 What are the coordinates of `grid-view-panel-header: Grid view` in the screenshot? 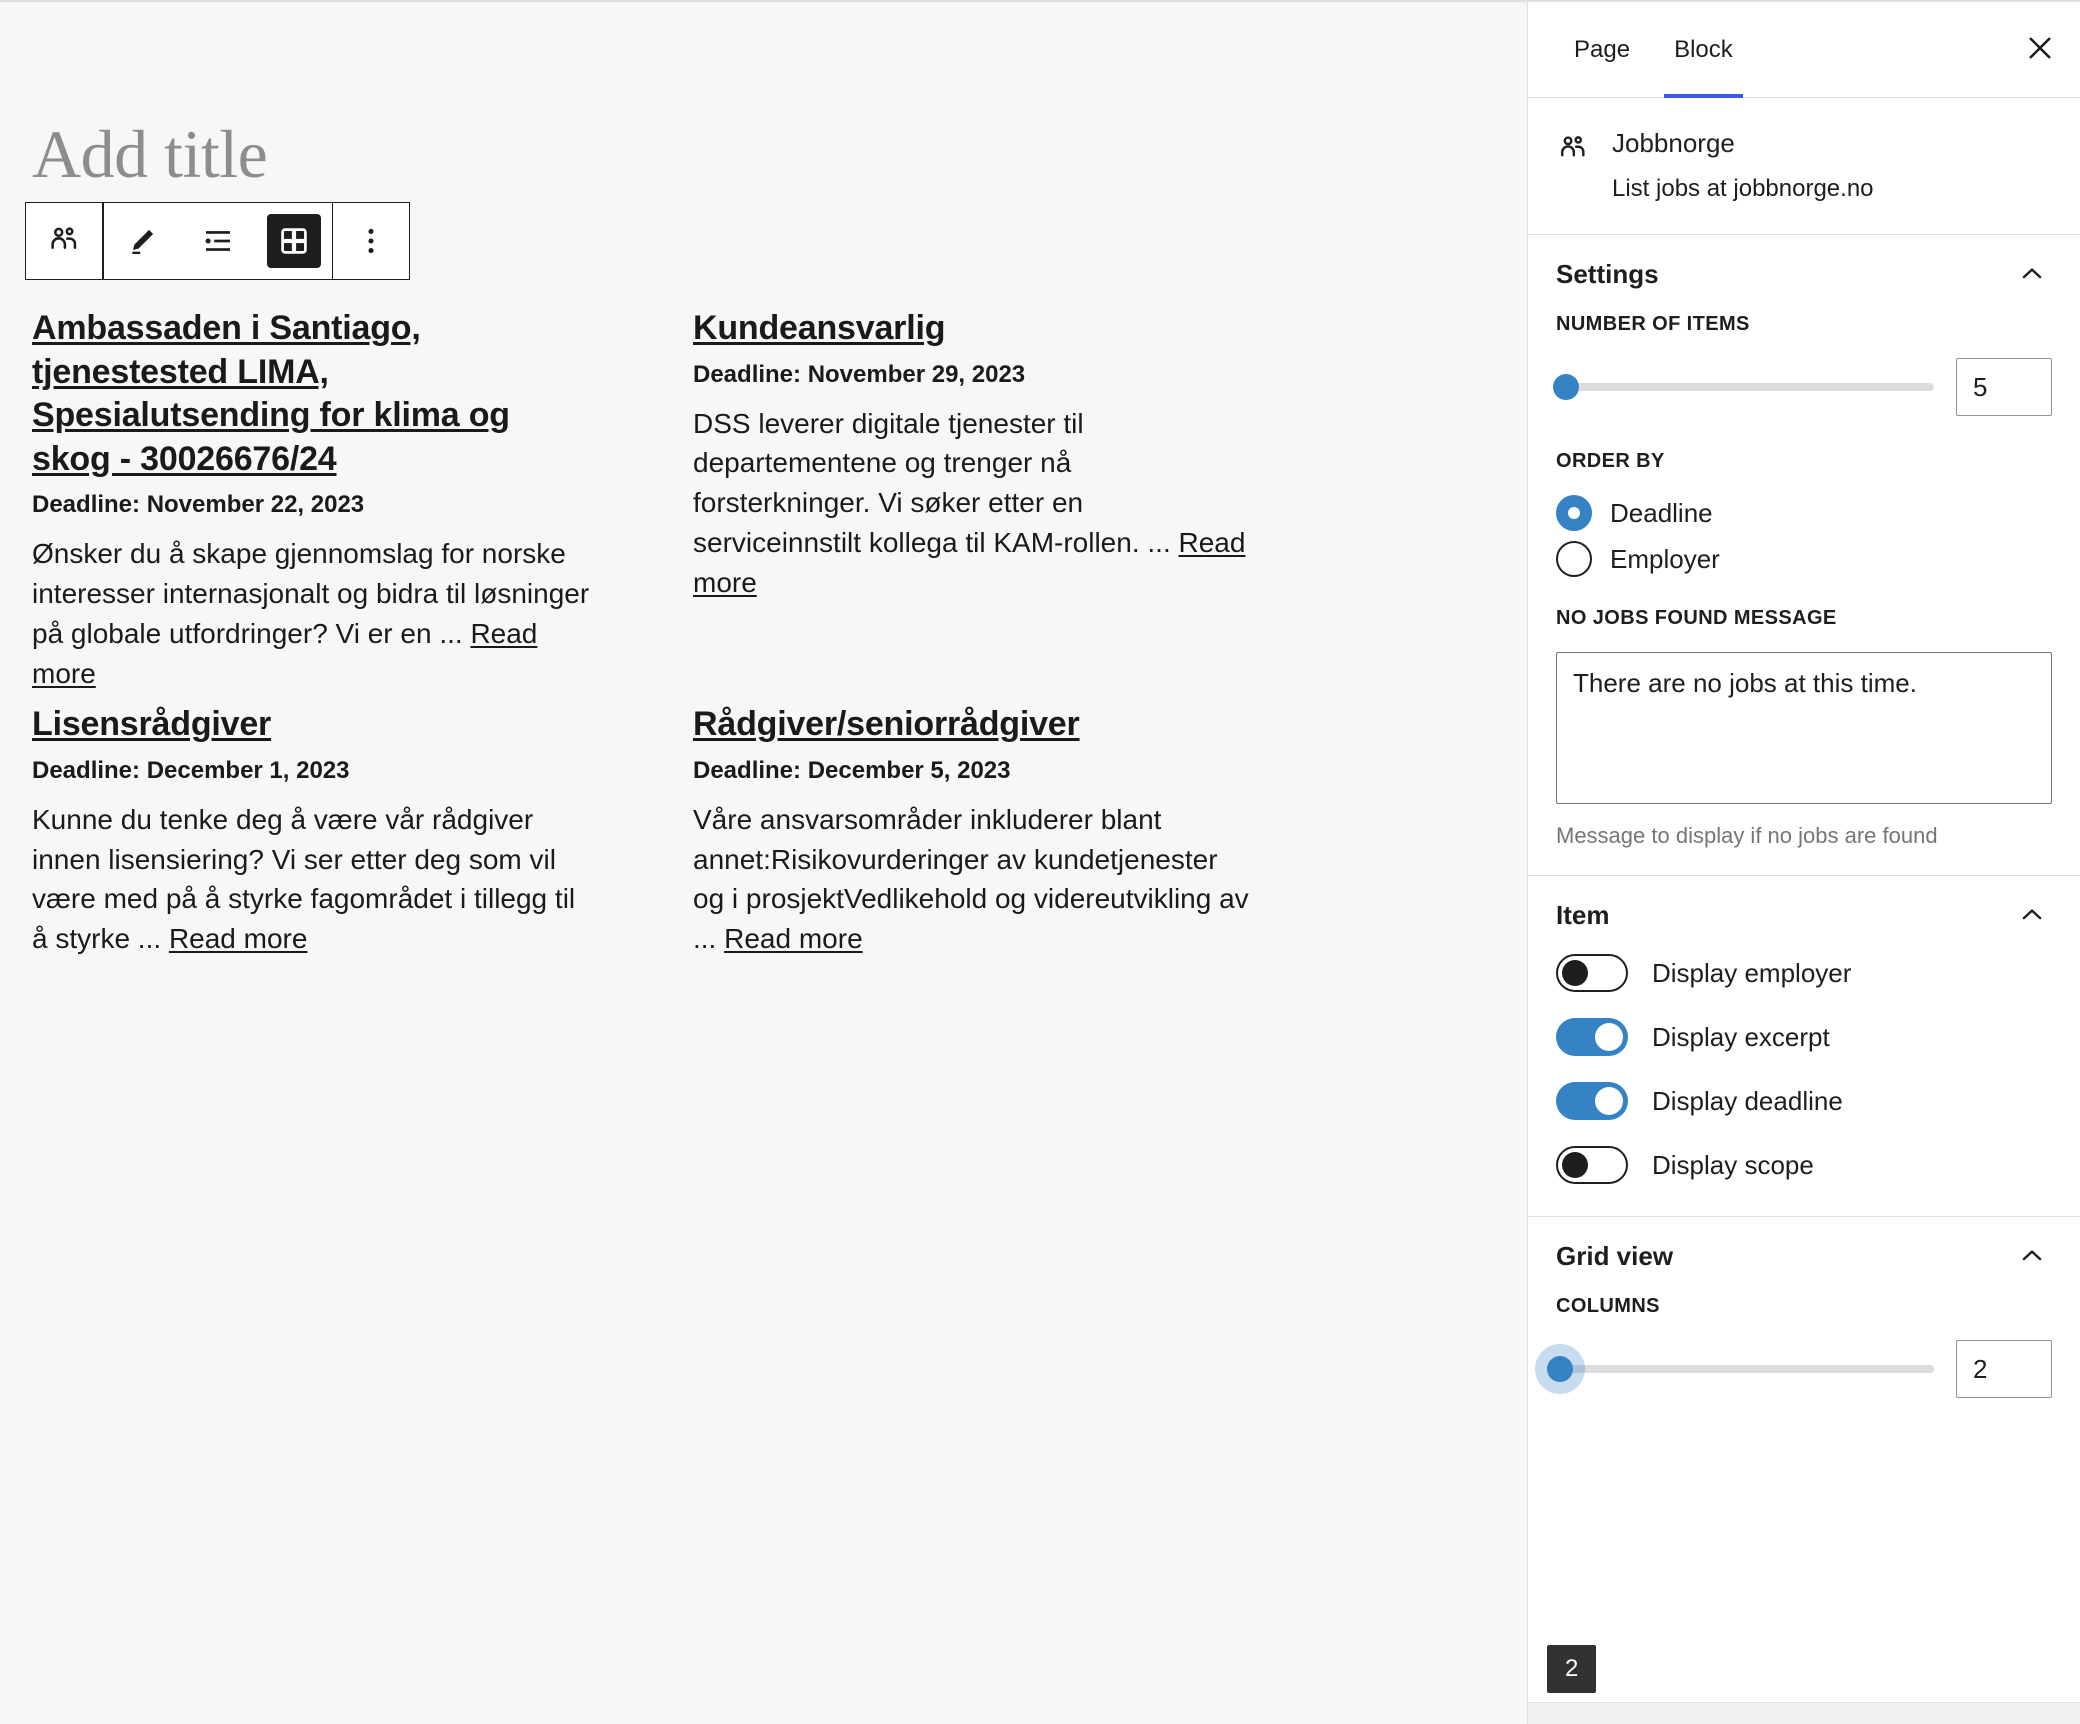 It's located at (1804, 1256).